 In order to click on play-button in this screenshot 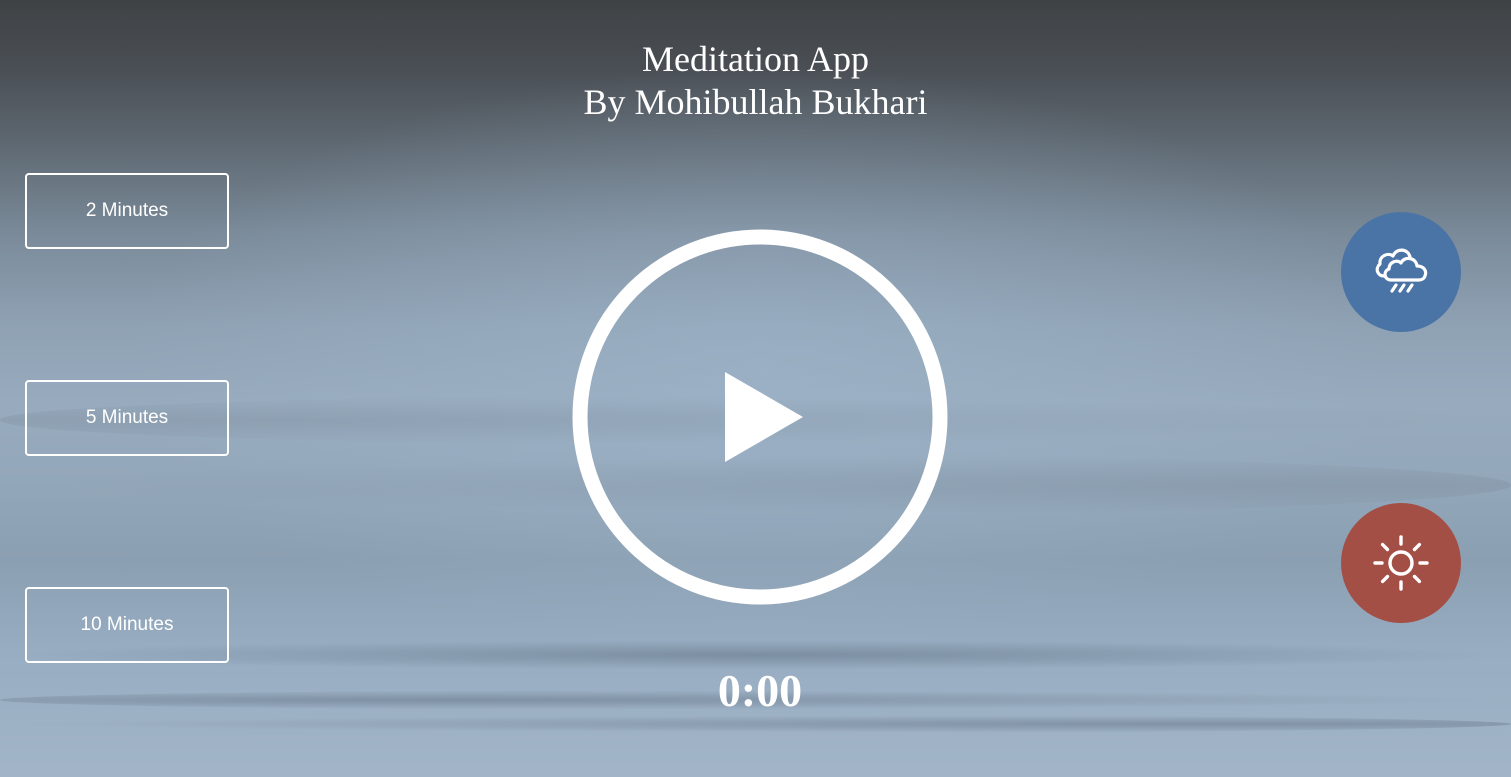, I will do `click(760, 417)`.